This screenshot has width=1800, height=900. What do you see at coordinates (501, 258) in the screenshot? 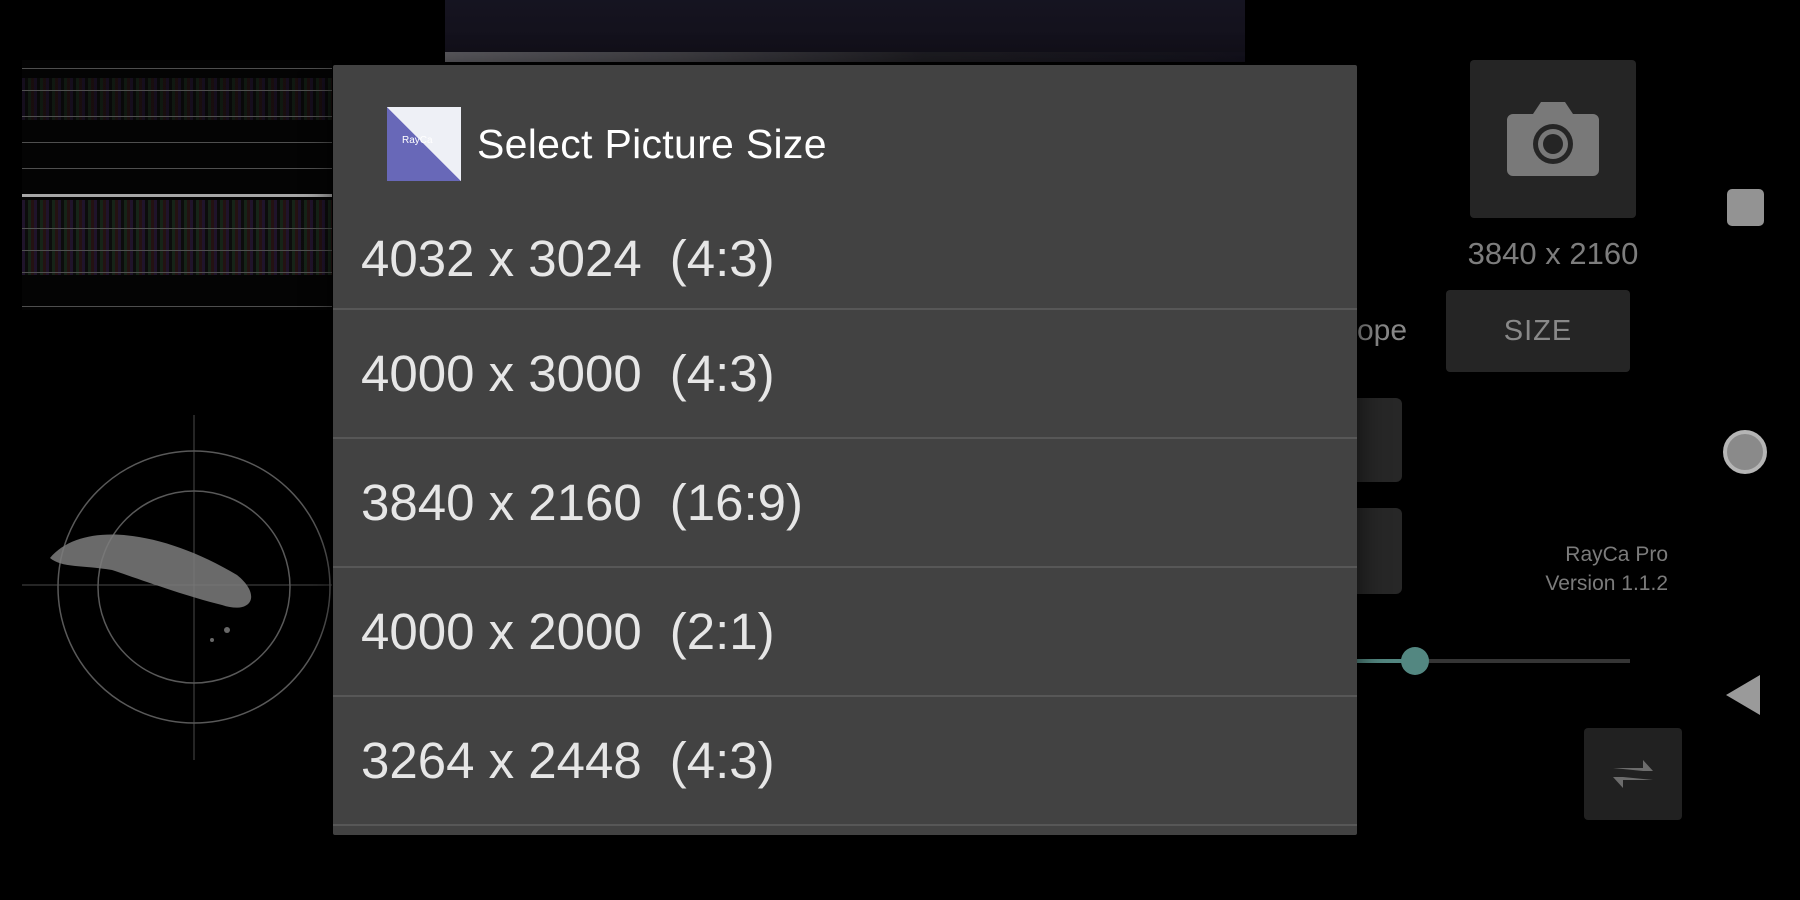
I see `size-option-resolution: 4032 x 3024` at bounding box center [501, 258].